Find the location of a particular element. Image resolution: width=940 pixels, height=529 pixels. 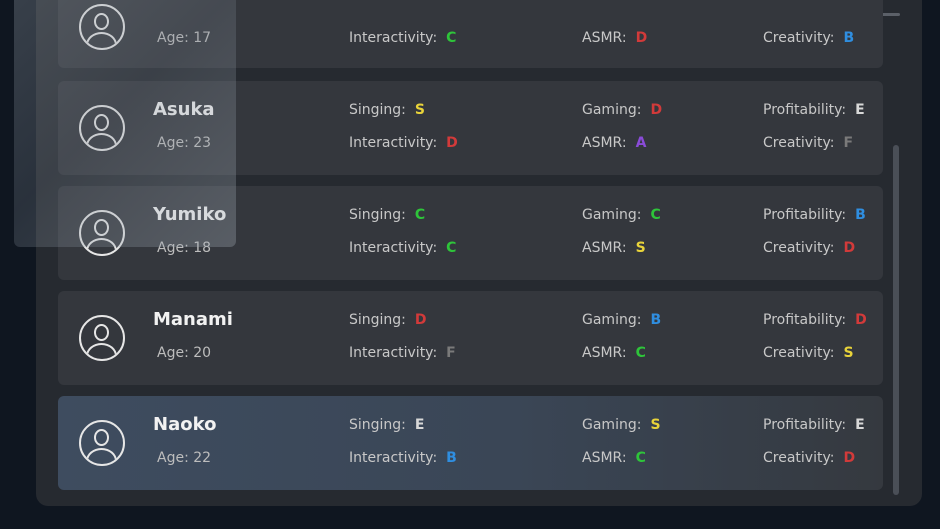

stat-gaming: Gaming: B is located at coordinates (621, 320).